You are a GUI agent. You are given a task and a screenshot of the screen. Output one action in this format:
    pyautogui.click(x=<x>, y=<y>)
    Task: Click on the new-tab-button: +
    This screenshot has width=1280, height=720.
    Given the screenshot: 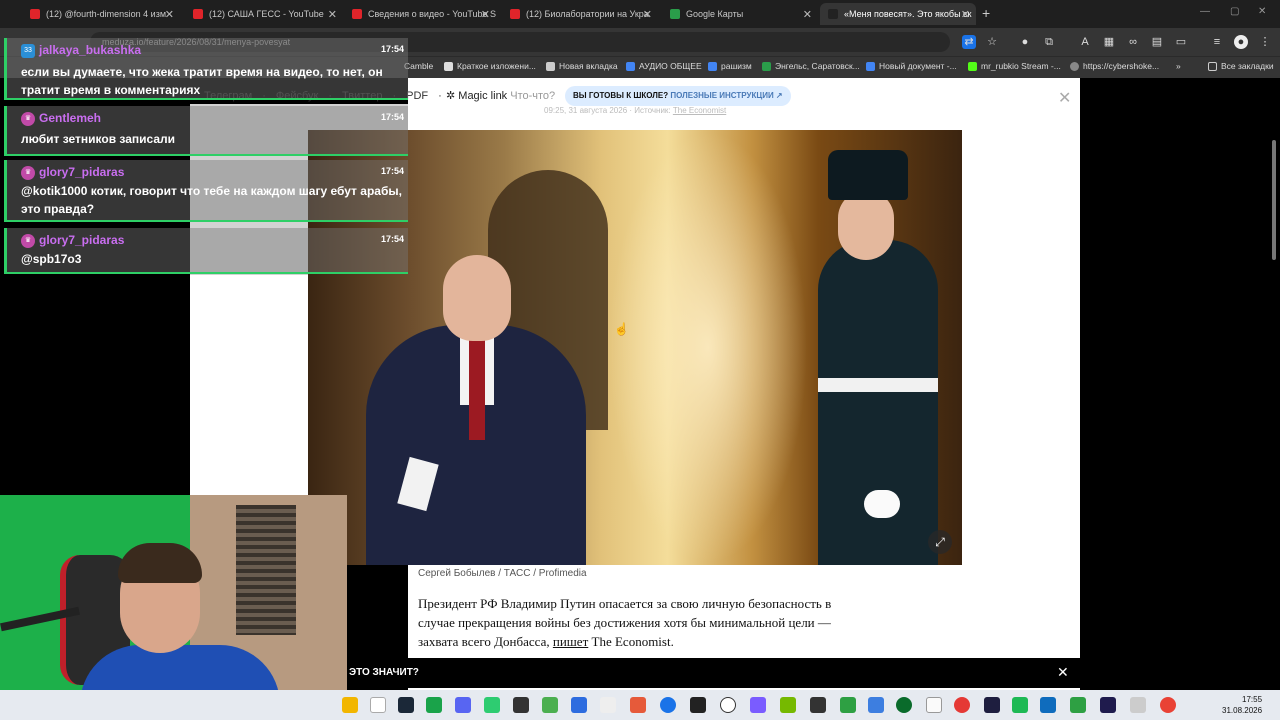 What is the action you would take?
    pyautogui.click(x=986, y=13)
    